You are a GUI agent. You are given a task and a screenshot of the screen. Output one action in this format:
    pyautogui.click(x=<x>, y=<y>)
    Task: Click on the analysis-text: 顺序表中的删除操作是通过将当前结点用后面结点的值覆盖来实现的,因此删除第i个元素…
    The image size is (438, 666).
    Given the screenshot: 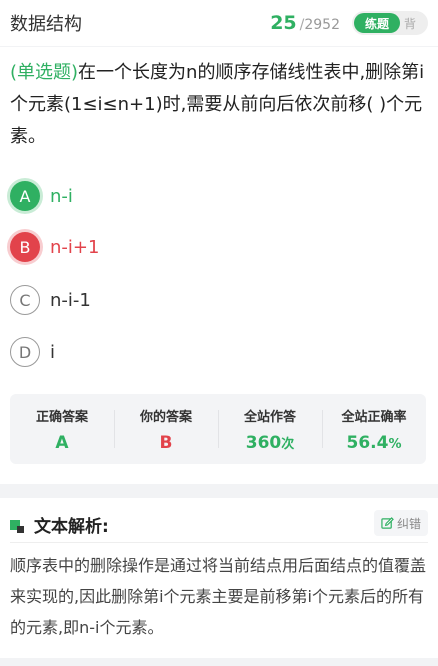 What is the action you would take?
    pyautogui.click(x=218, y=596)
    